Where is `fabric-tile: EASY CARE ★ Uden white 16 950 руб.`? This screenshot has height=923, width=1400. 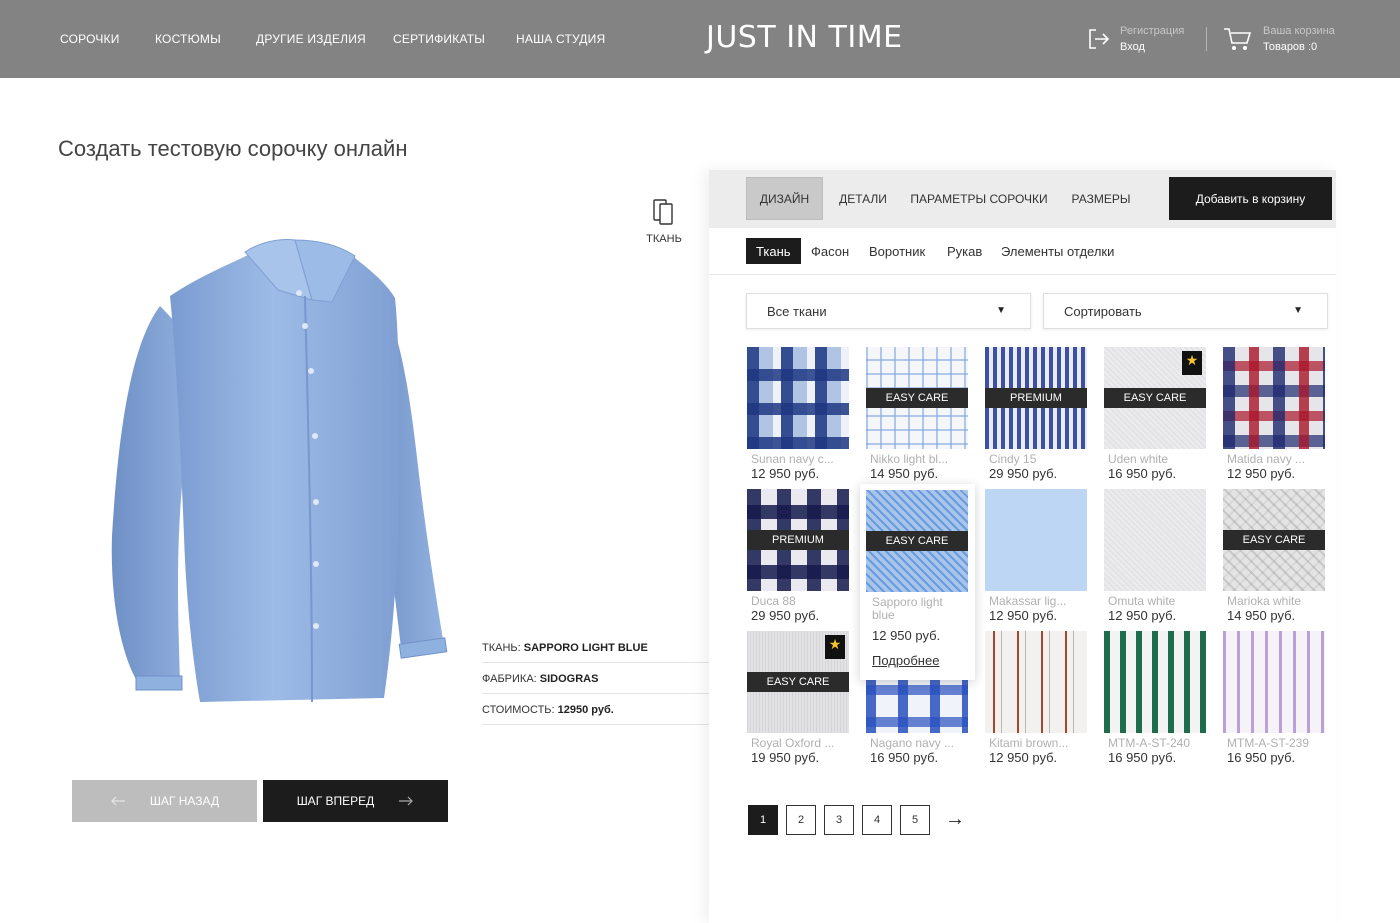 fabric-tile: EASY CARE ★ Uden white 16 950 руб. is located at coordinates (1155, 415).